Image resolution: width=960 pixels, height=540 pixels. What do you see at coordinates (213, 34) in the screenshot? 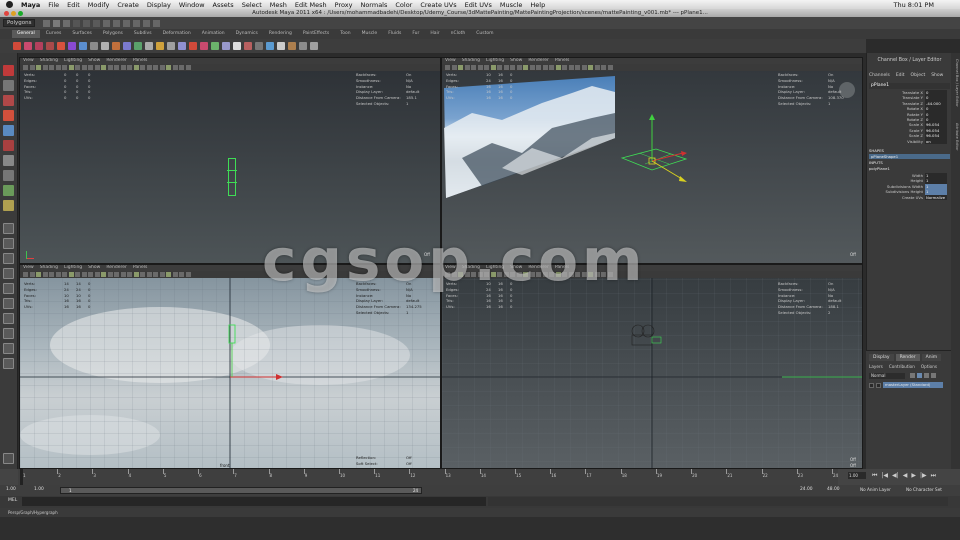
I see `shelf-tab-animation: Animation` at bounding box center [213, 34].